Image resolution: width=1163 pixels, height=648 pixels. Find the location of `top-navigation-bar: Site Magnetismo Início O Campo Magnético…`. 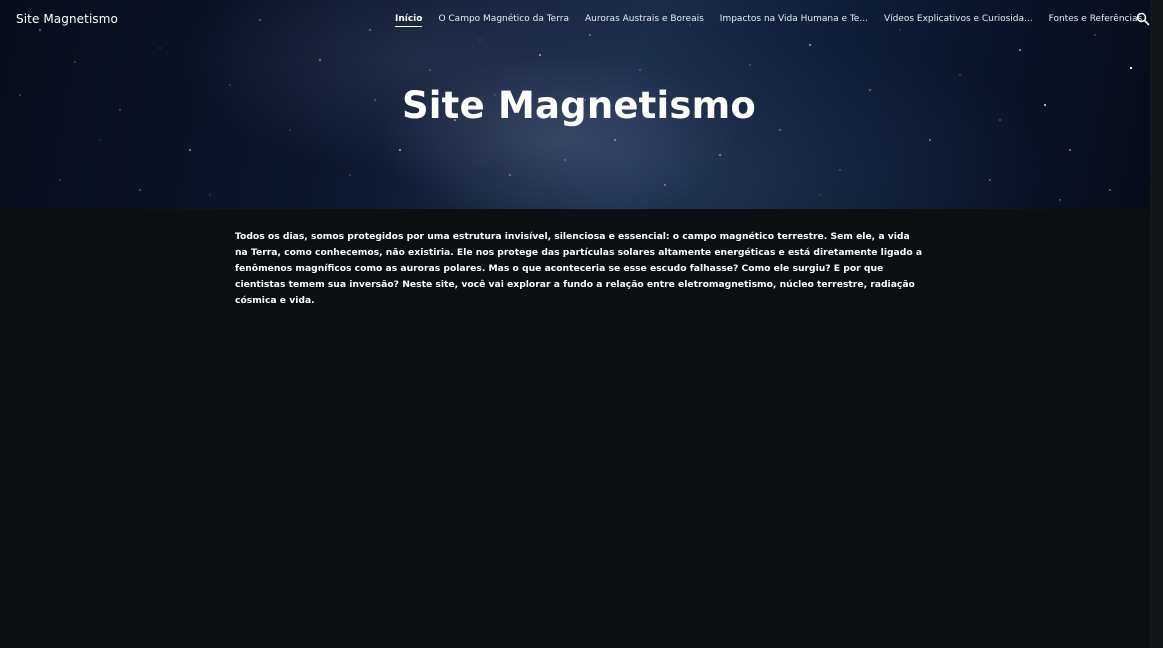

top-navigation-bar: Site Magnetismo Início O Campo Magnético… is located at coordinates (575, 20).